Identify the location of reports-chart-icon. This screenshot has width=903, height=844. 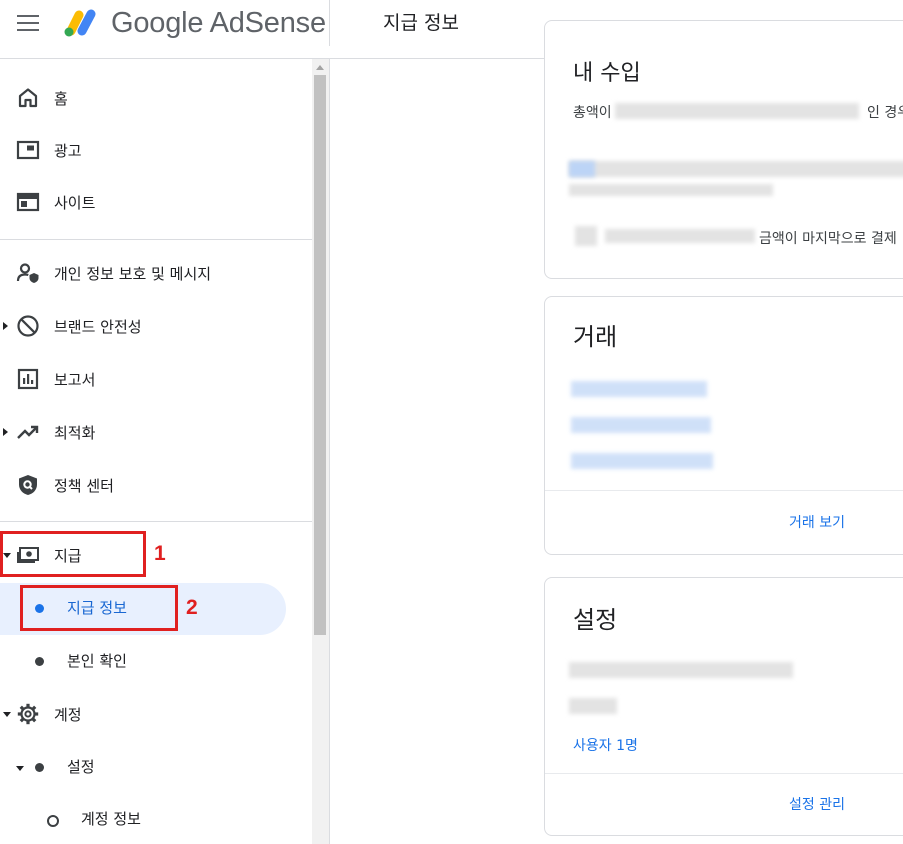
(28, 379).